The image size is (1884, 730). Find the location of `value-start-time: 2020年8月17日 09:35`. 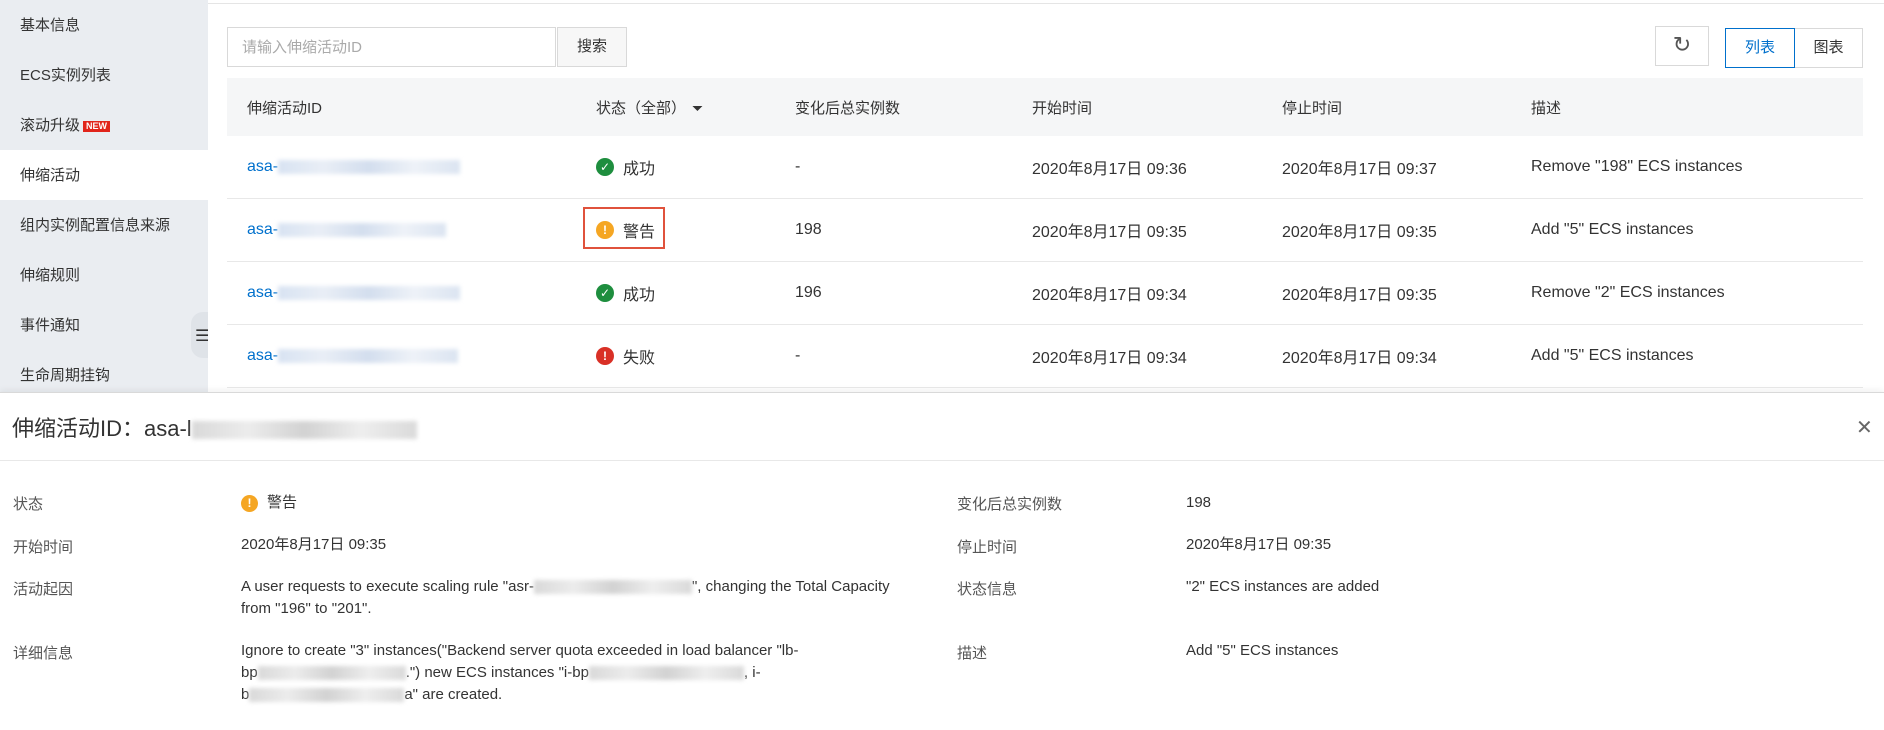

value-start-time: 2020年8月17日 09:35 is located at coordinates (314, 544).